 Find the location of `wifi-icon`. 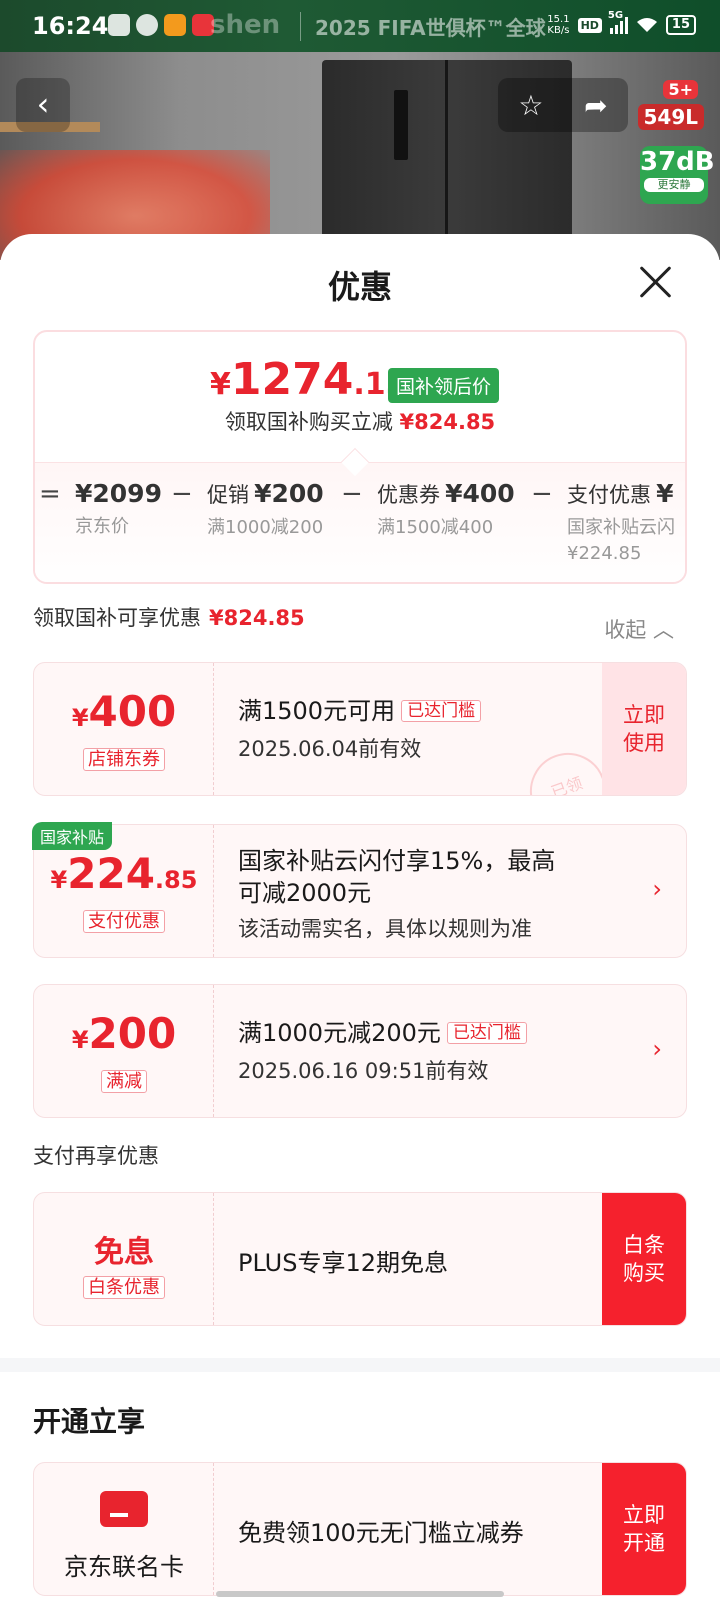

wifi-icon is located at coordinates (646, 25).